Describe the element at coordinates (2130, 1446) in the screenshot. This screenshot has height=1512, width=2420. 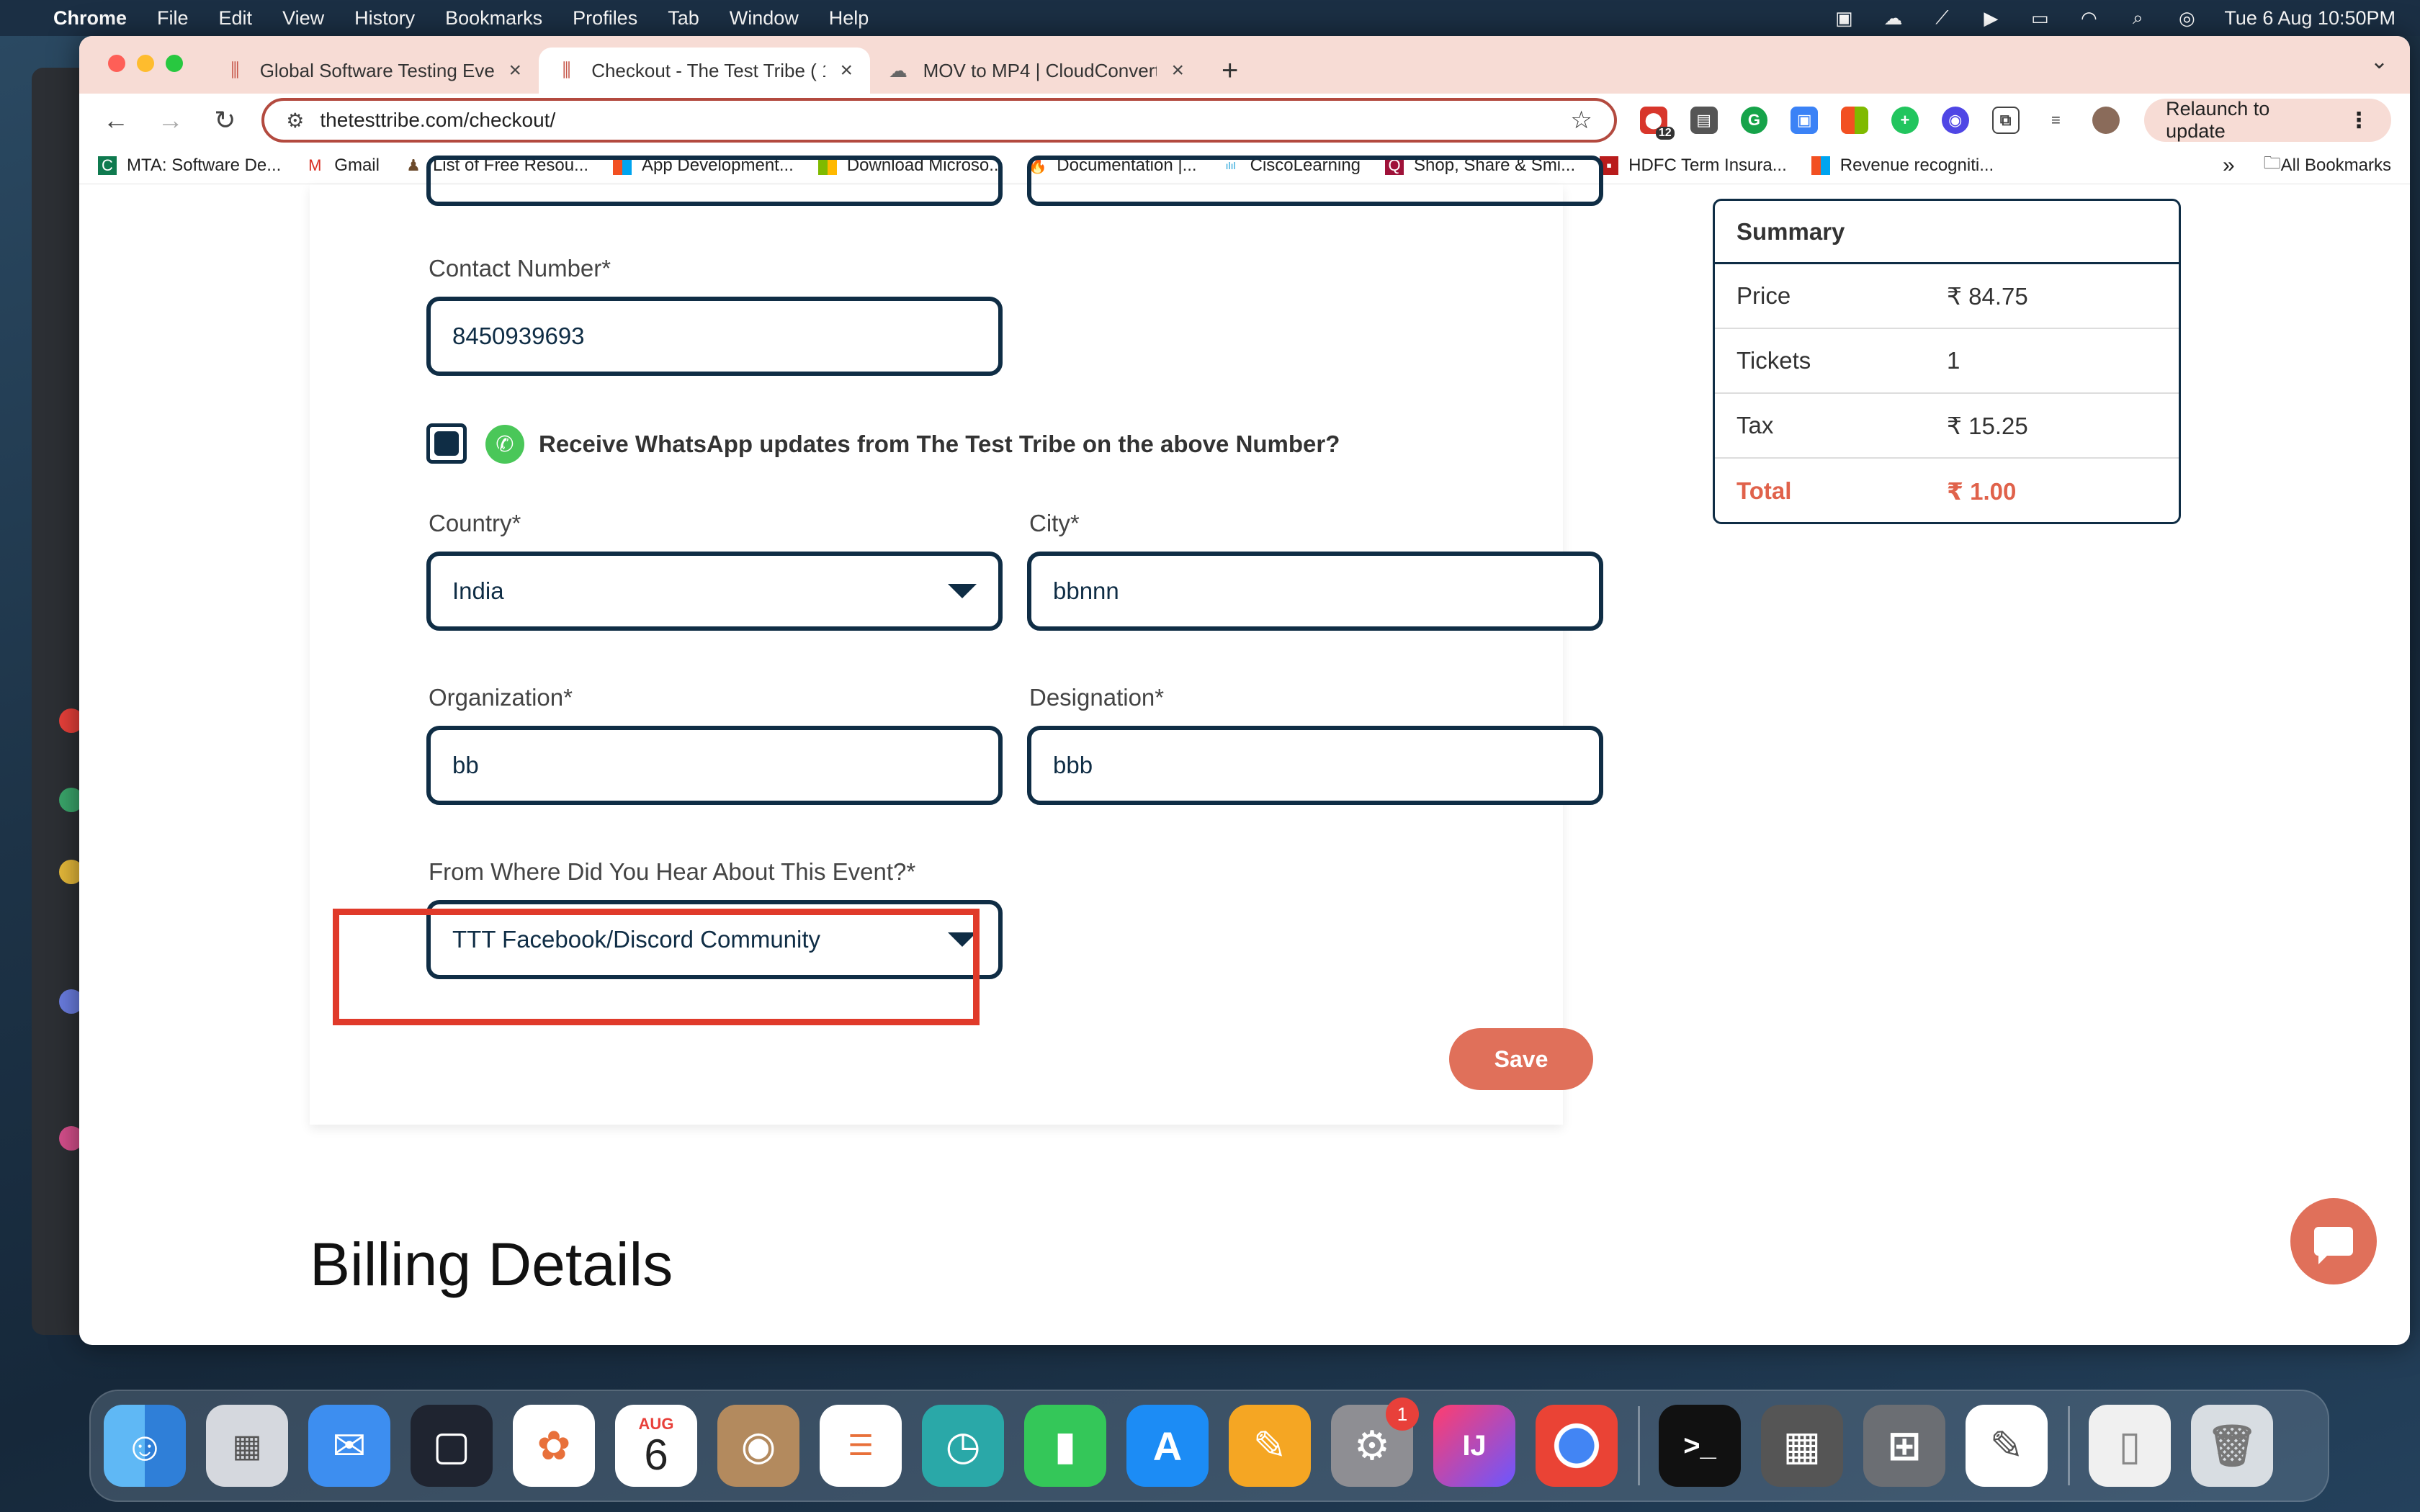
I see `document-stack-icon: ▯` at that location.